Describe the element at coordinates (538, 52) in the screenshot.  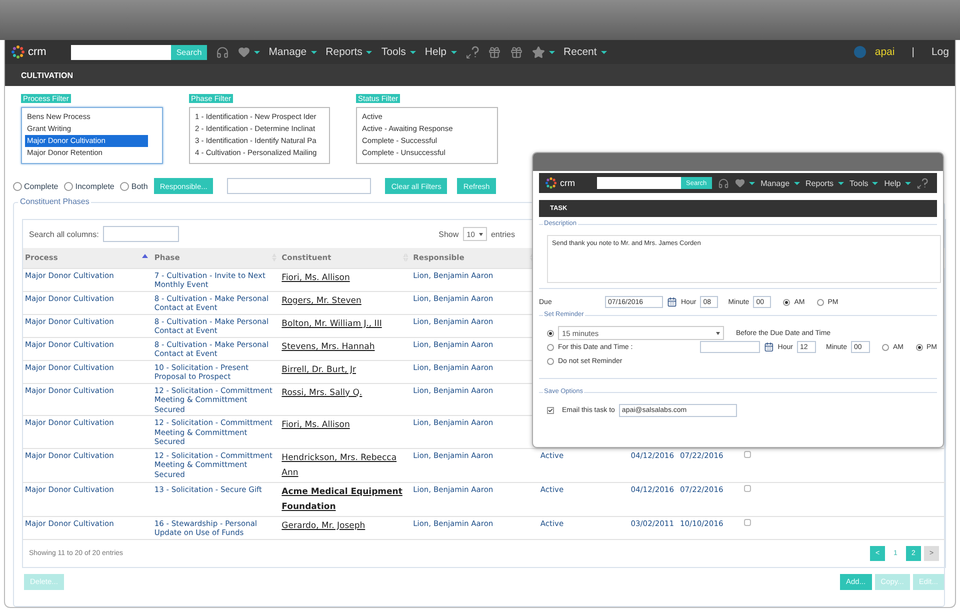
I see `star-icon` at that location.